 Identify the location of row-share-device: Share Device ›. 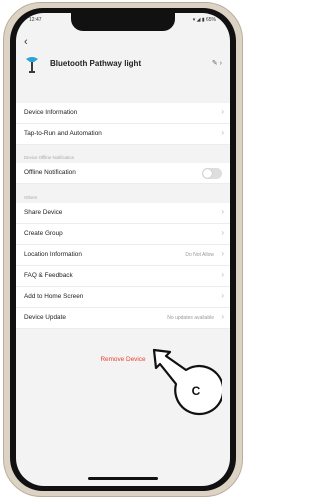
(123, 213).